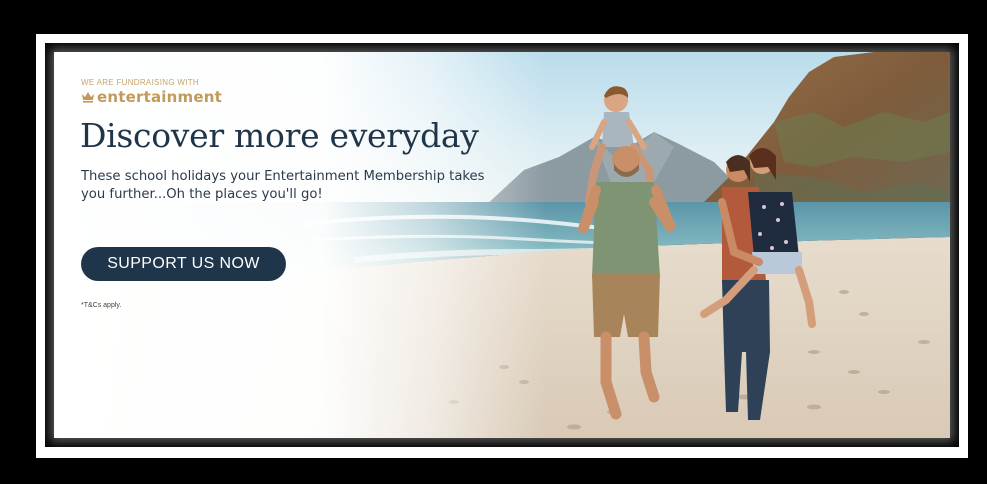  I want to click on brand-block: WE ARE FUNDRAISING WITH entertainment, so click(151, 92).